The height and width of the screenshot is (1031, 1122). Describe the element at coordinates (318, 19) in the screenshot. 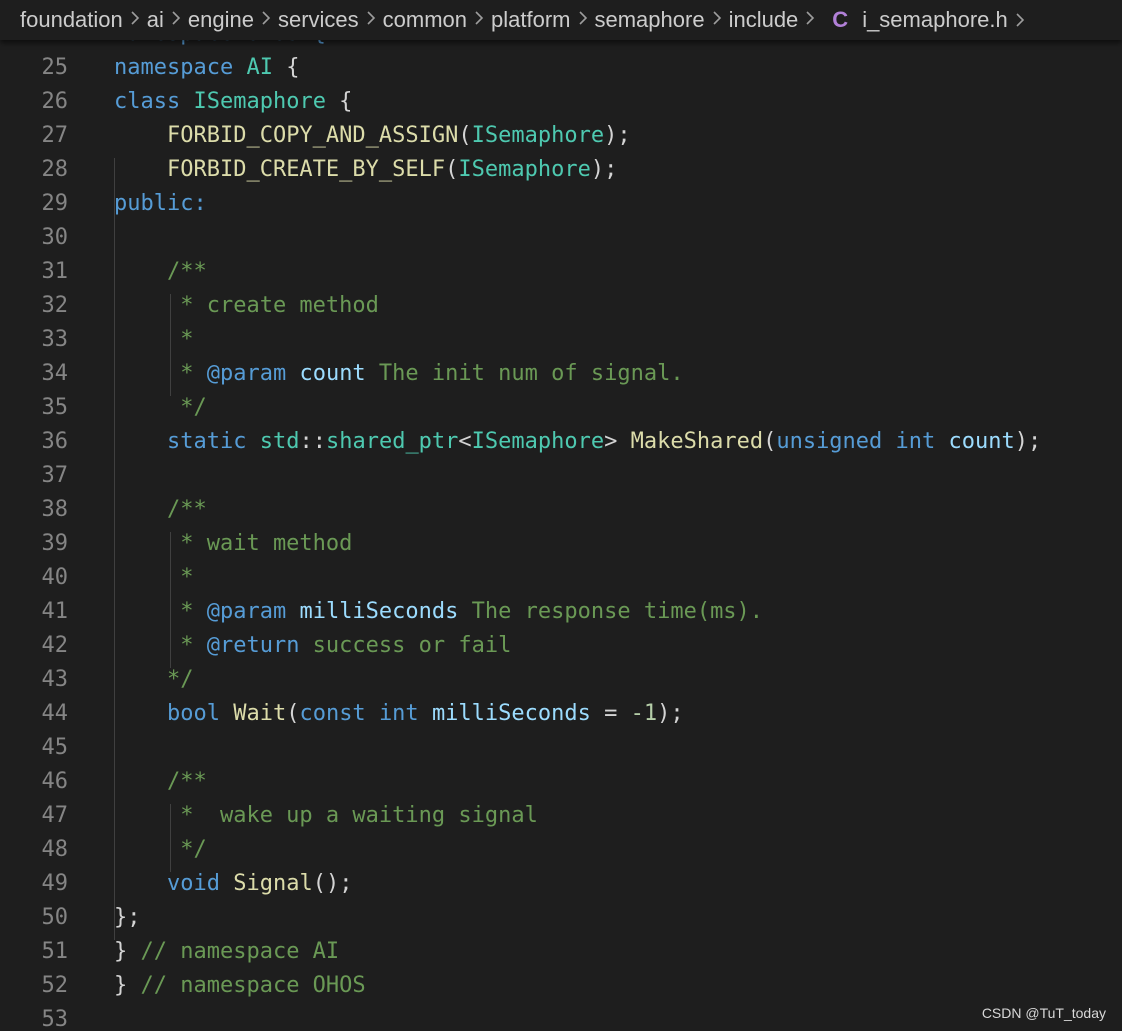

I see `breadcrumb-segment: services` at that location.